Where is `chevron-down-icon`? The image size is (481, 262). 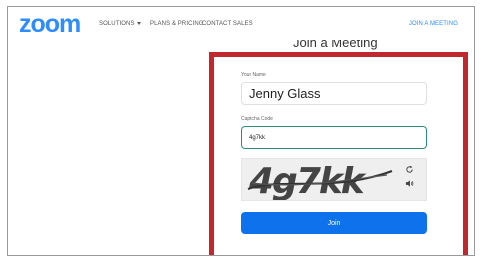 chevron-down-icon is located at coordinates (138, 23).